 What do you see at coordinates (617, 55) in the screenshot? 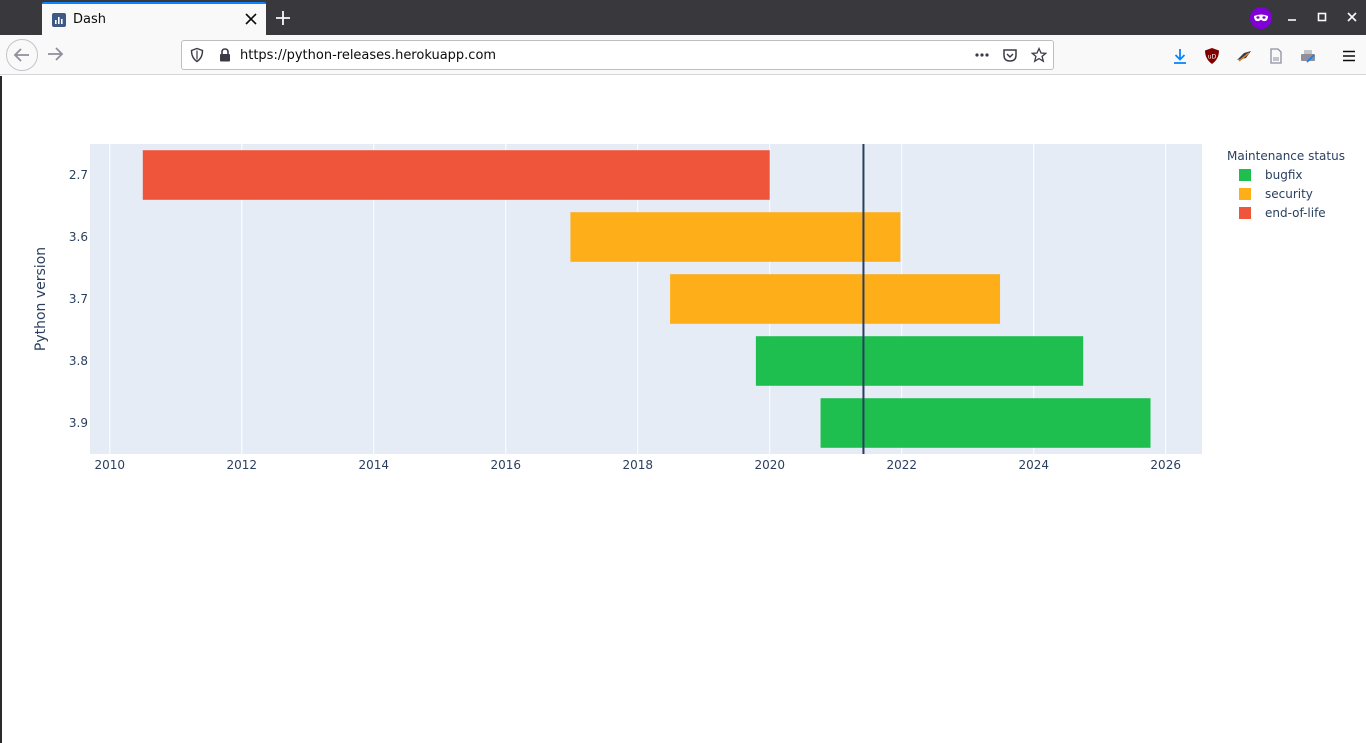
I see `url-bar: https://python-releases.herokuapp.com` at bounding box center [617, 55].